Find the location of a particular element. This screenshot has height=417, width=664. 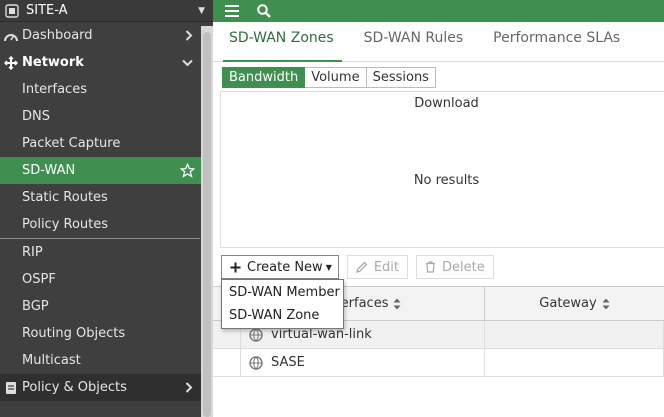

favorite-star-icon is located at coordinates (187, 170).